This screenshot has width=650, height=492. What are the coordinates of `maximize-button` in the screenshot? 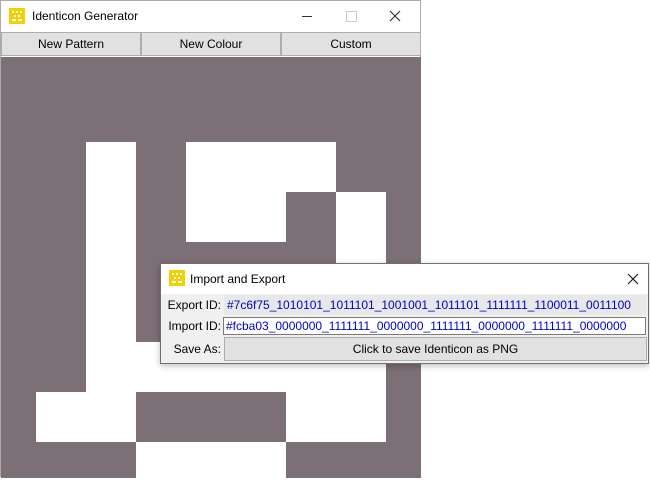 It's located at (351, 16).